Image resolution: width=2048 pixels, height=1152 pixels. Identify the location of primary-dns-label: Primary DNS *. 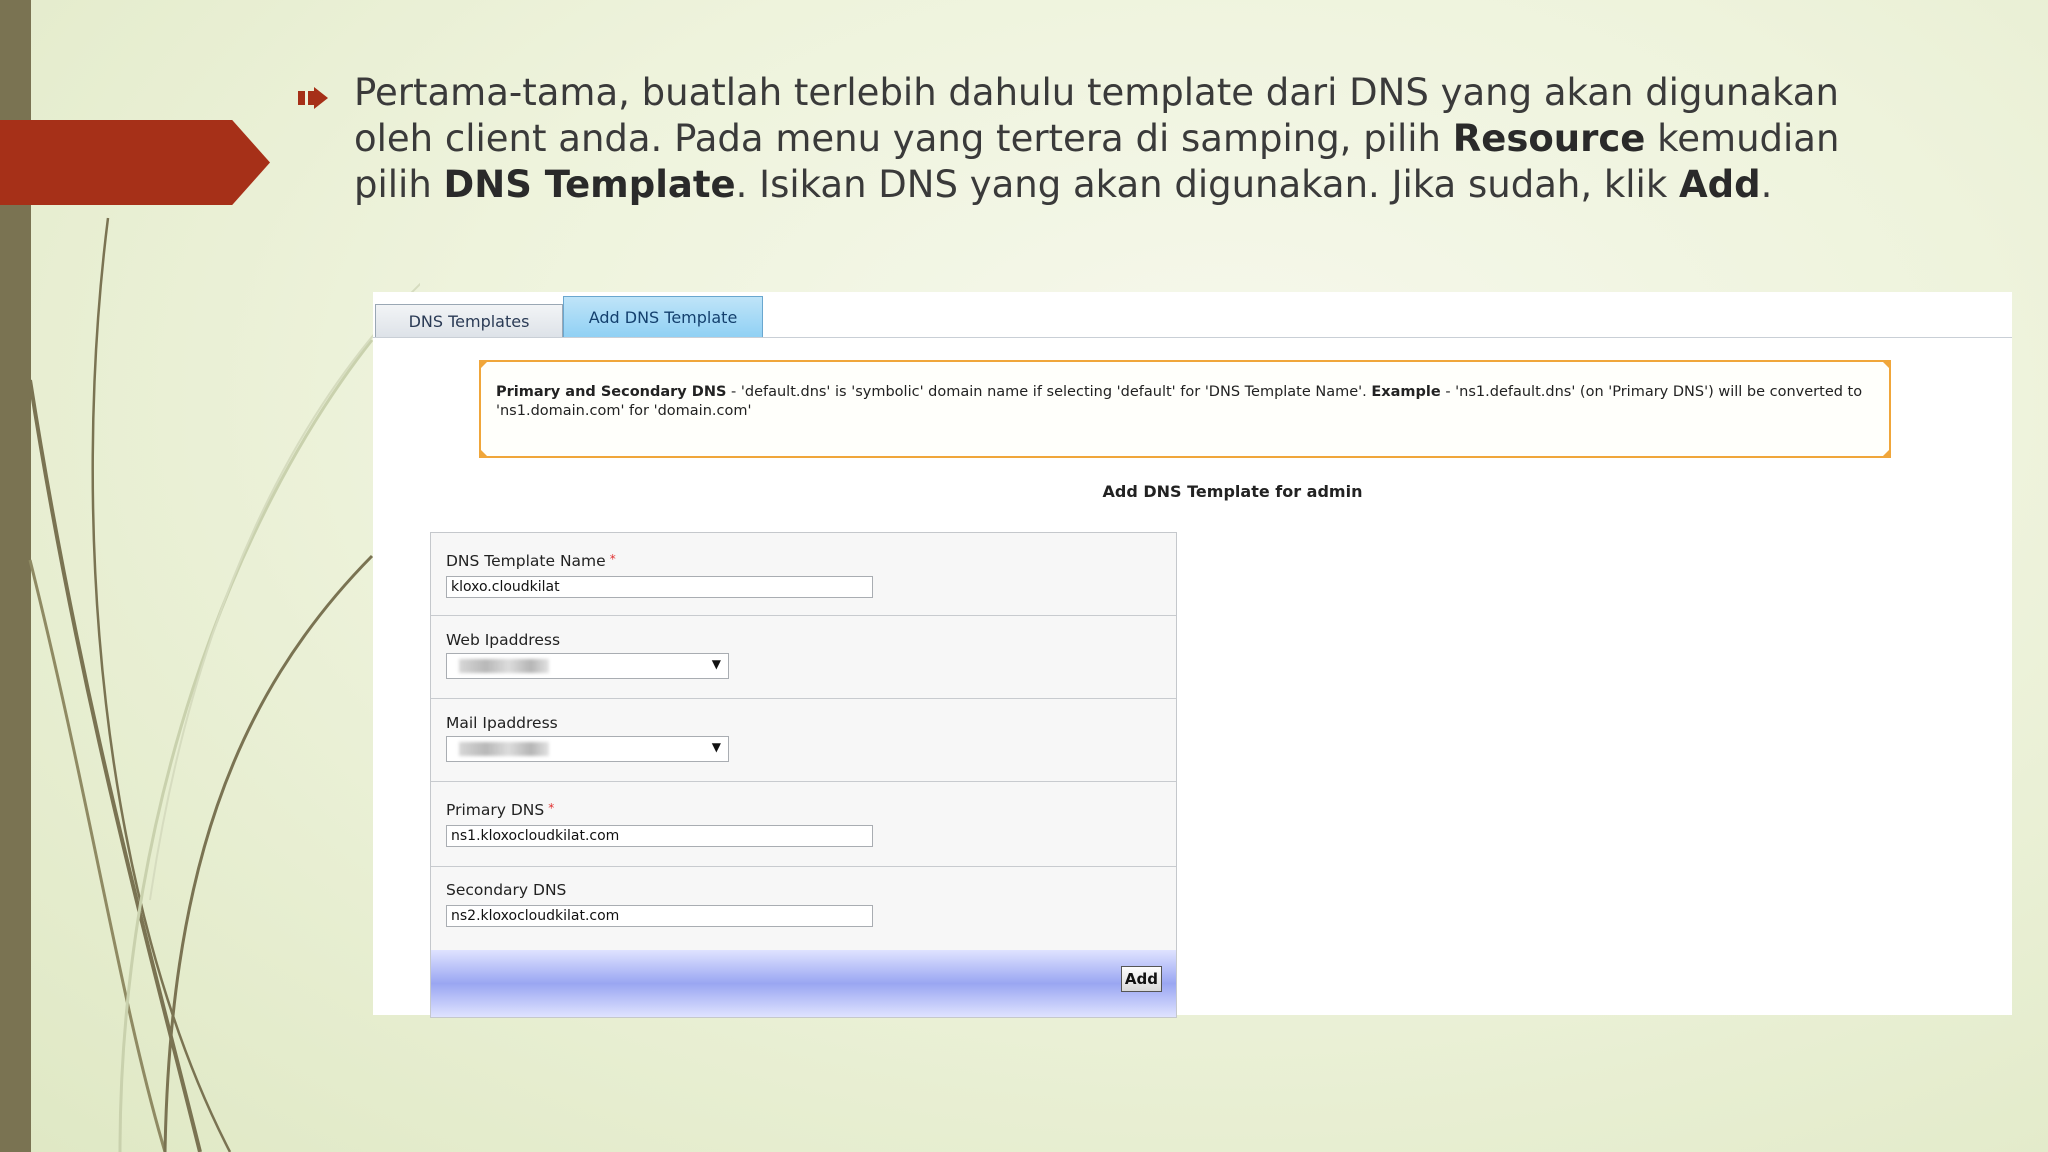
(500, 810).